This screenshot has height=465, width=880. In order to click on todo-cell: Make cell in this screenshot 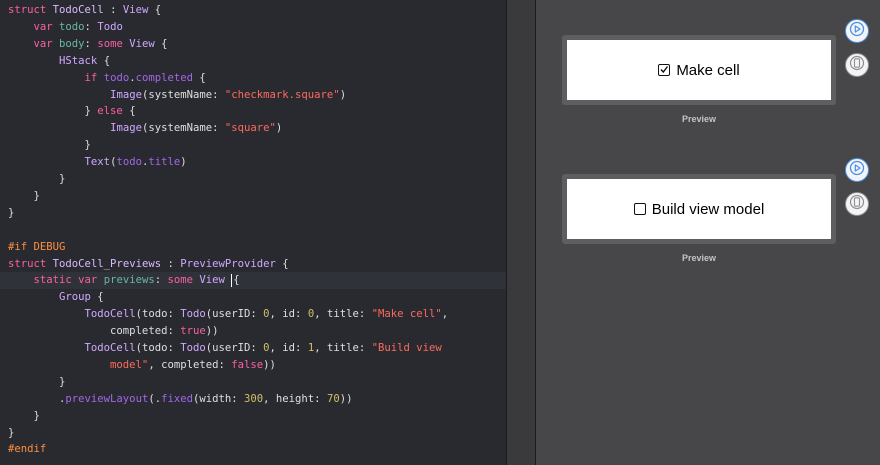, I will do `click(699, 70)`.